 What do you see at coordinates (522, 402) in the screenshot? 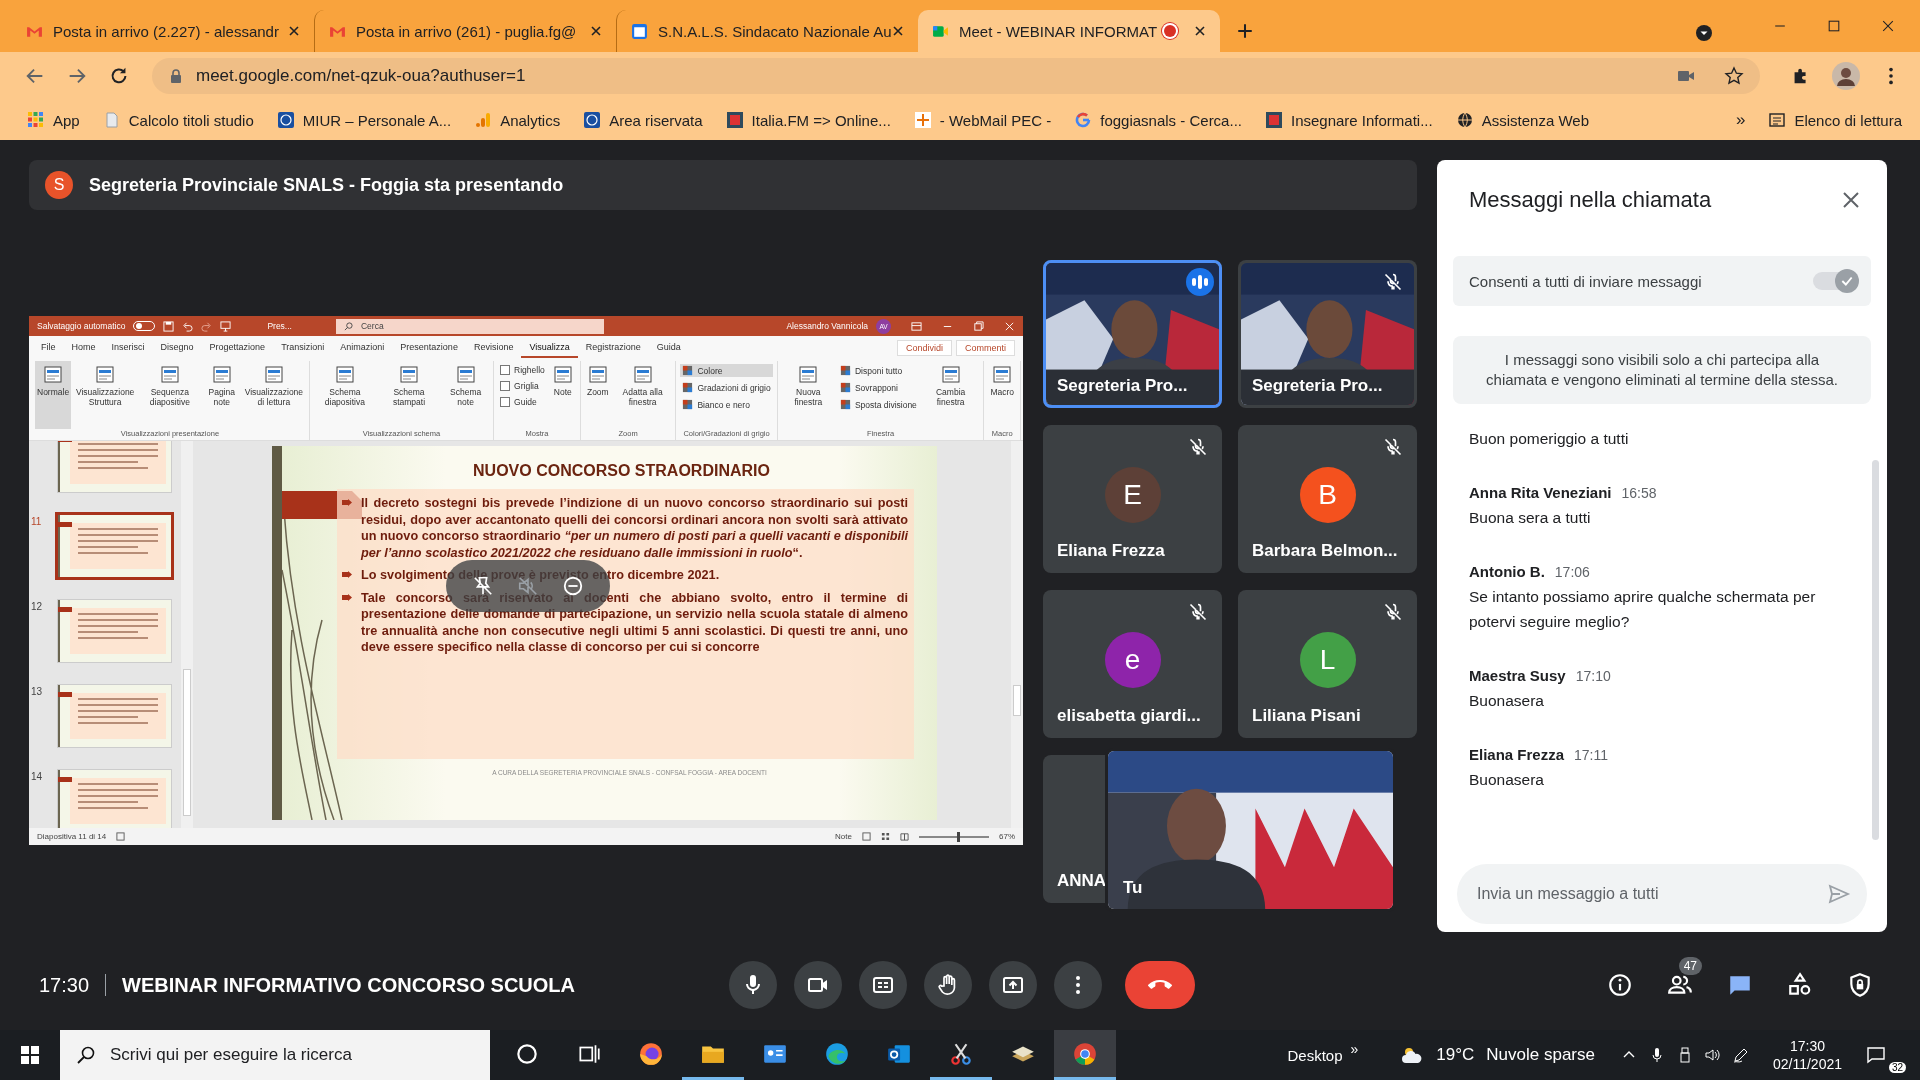
I see `ribbon-checkbox: Guide` at bounding box center [522, 402].